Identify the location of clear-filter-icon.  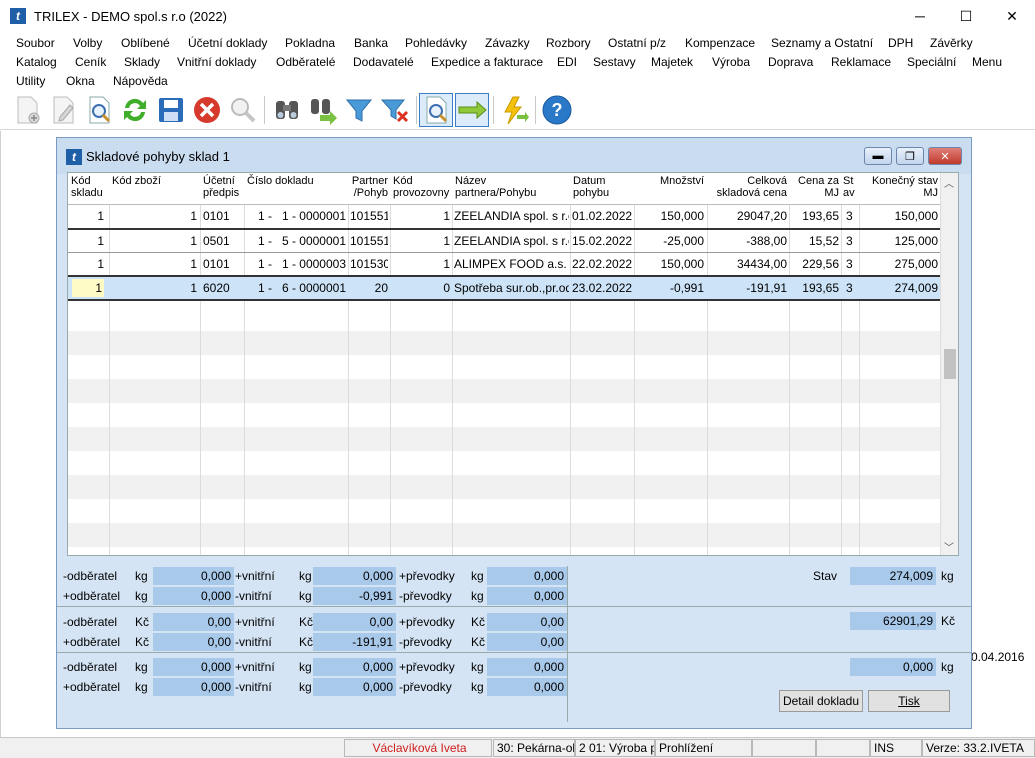
(395, 110).